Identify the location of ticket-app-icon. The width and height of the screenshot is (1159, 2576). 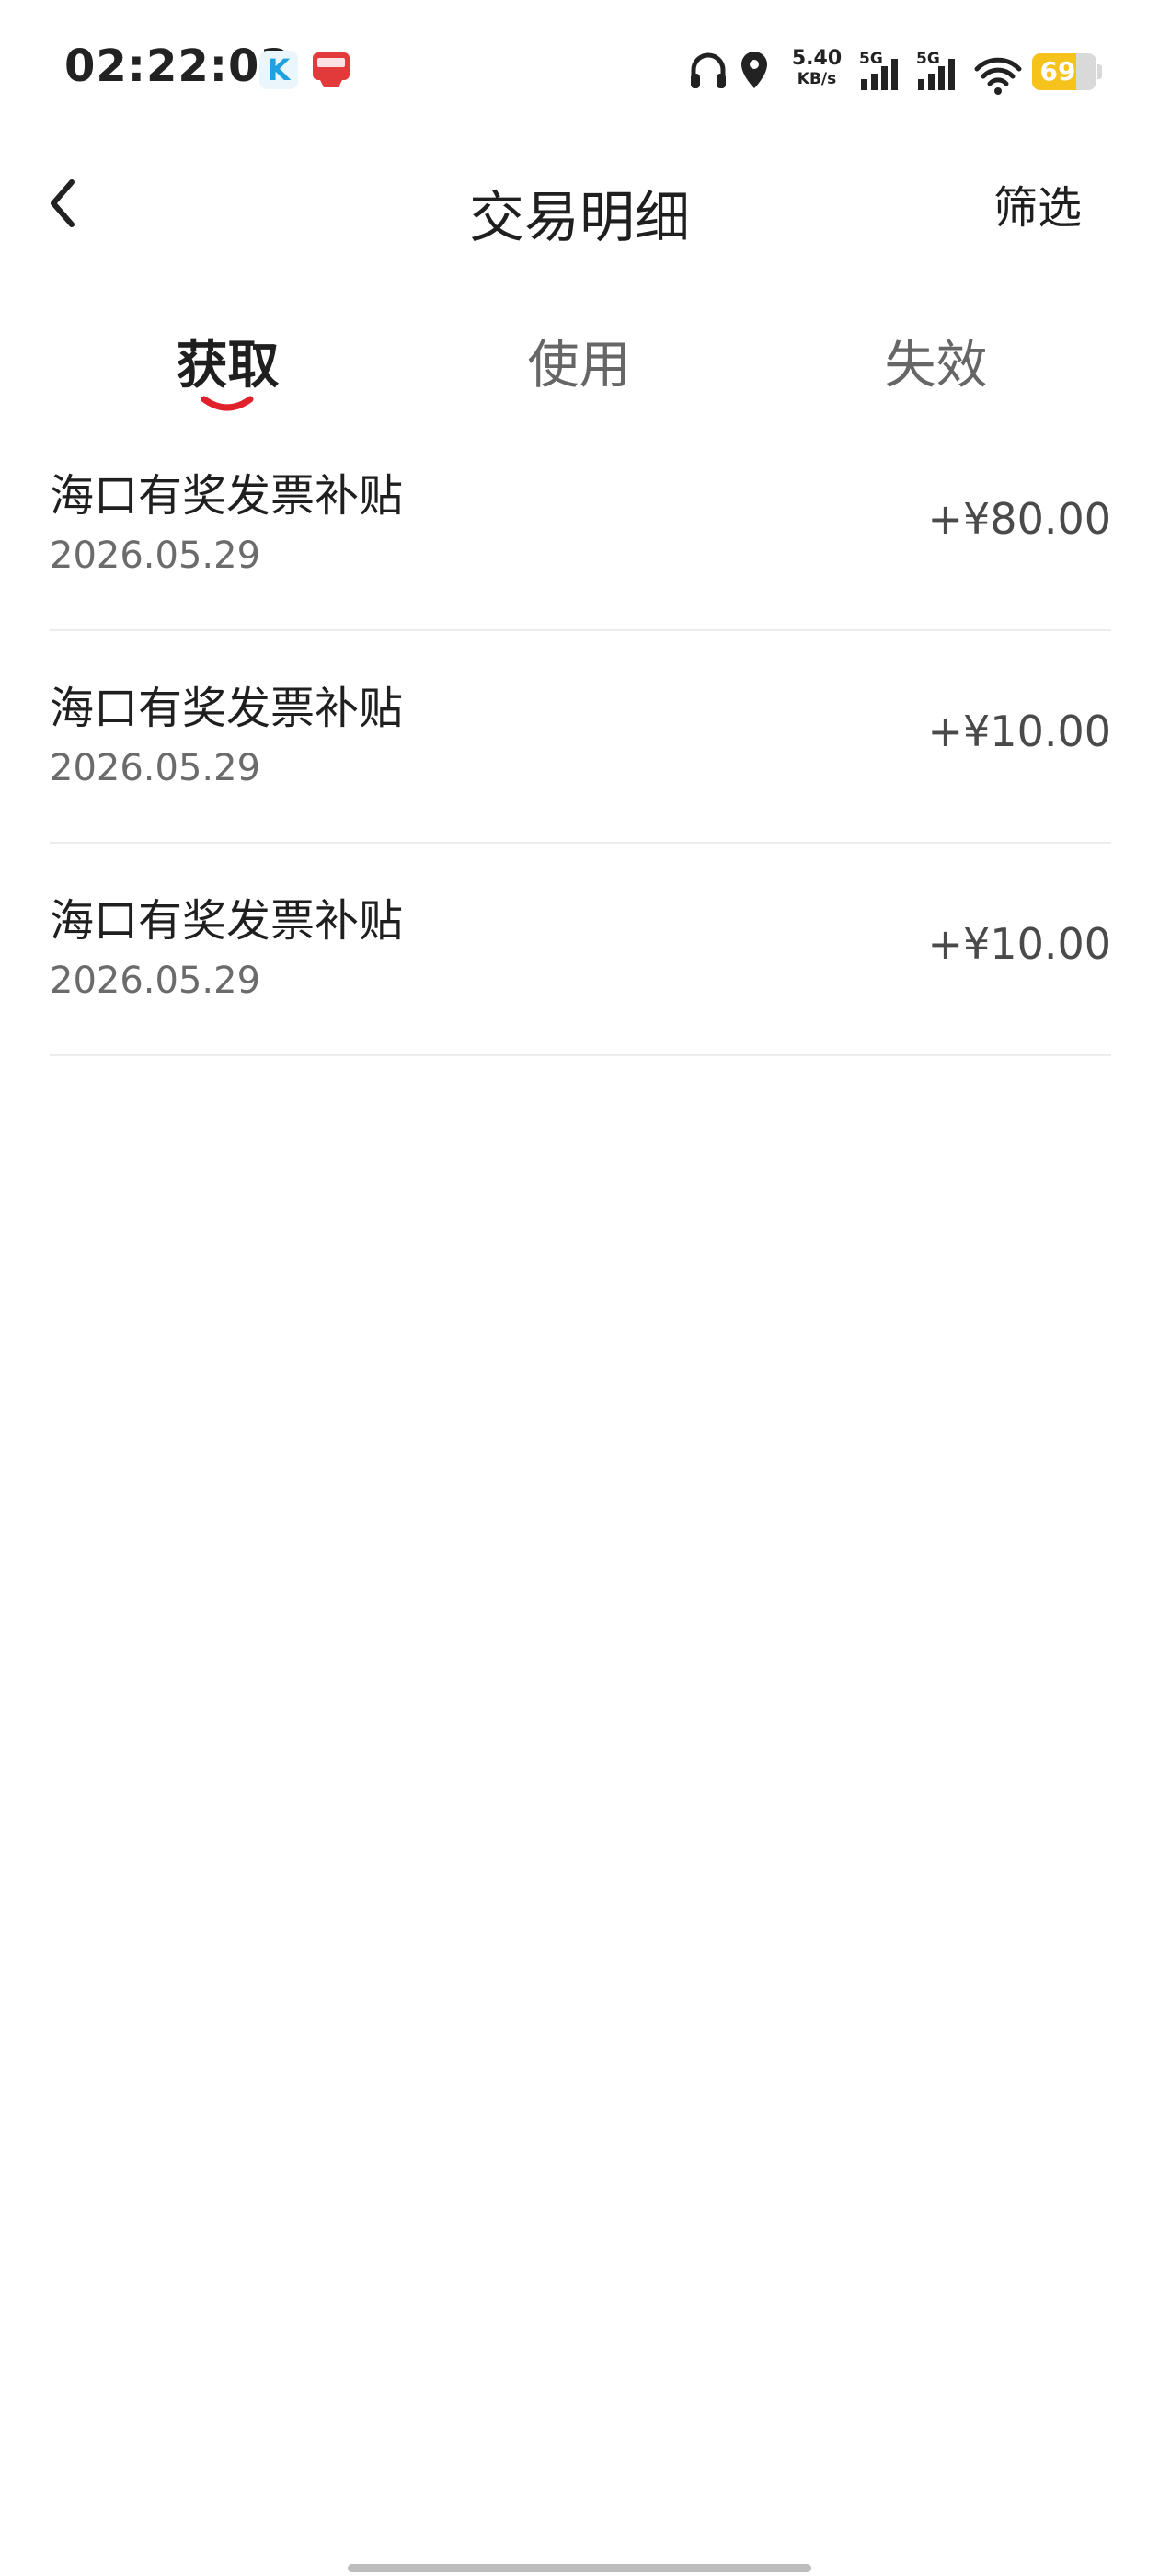
(331, 69).